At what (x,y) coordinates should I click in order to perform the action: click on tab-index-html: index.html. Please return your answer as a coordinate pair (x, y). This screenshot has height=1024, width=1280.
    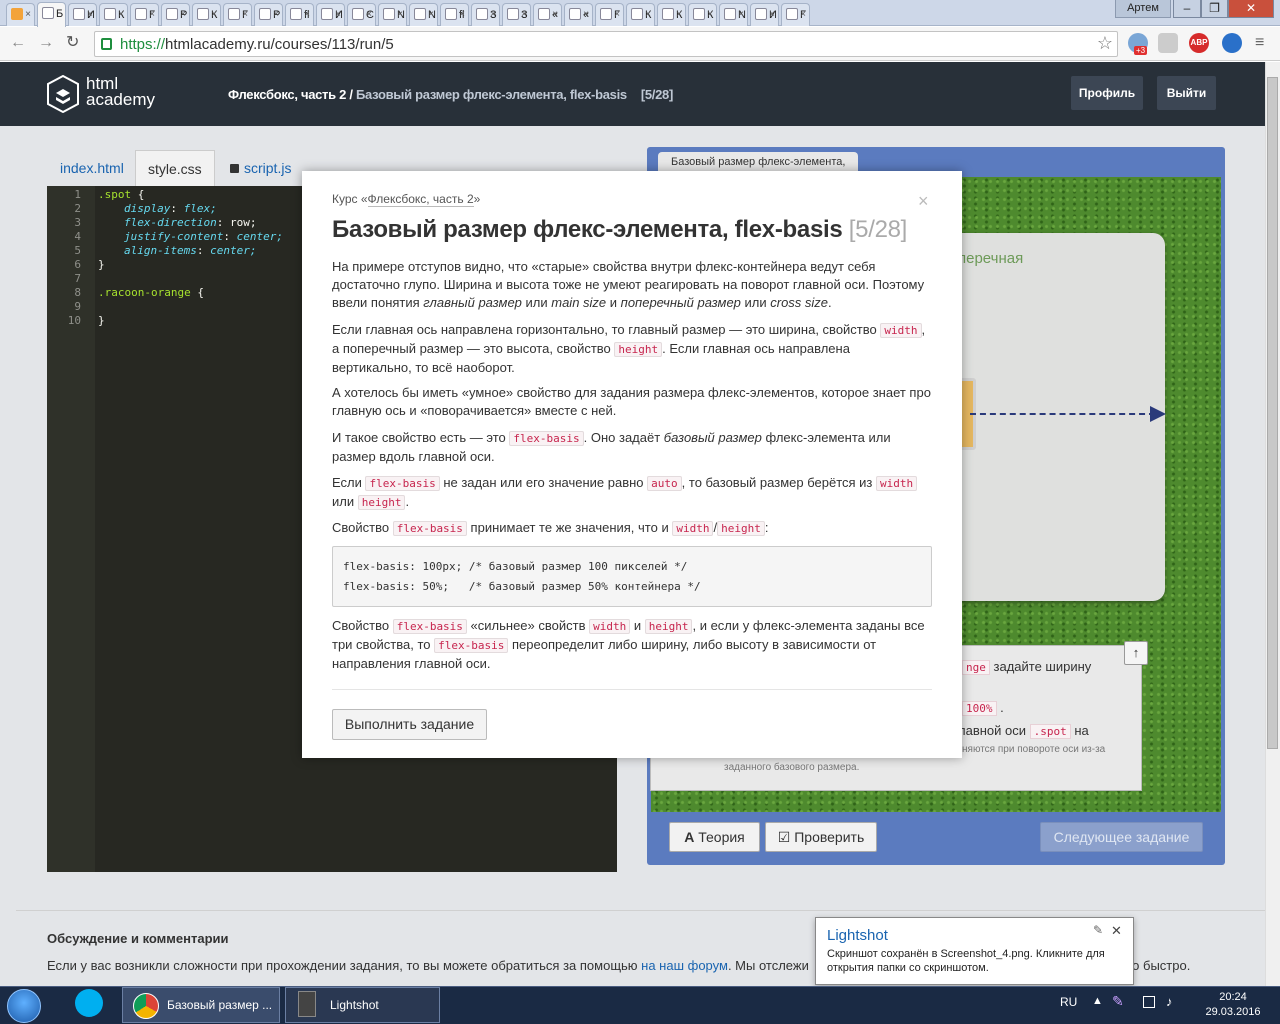
    Looking at the image, I should click on (92, 168).